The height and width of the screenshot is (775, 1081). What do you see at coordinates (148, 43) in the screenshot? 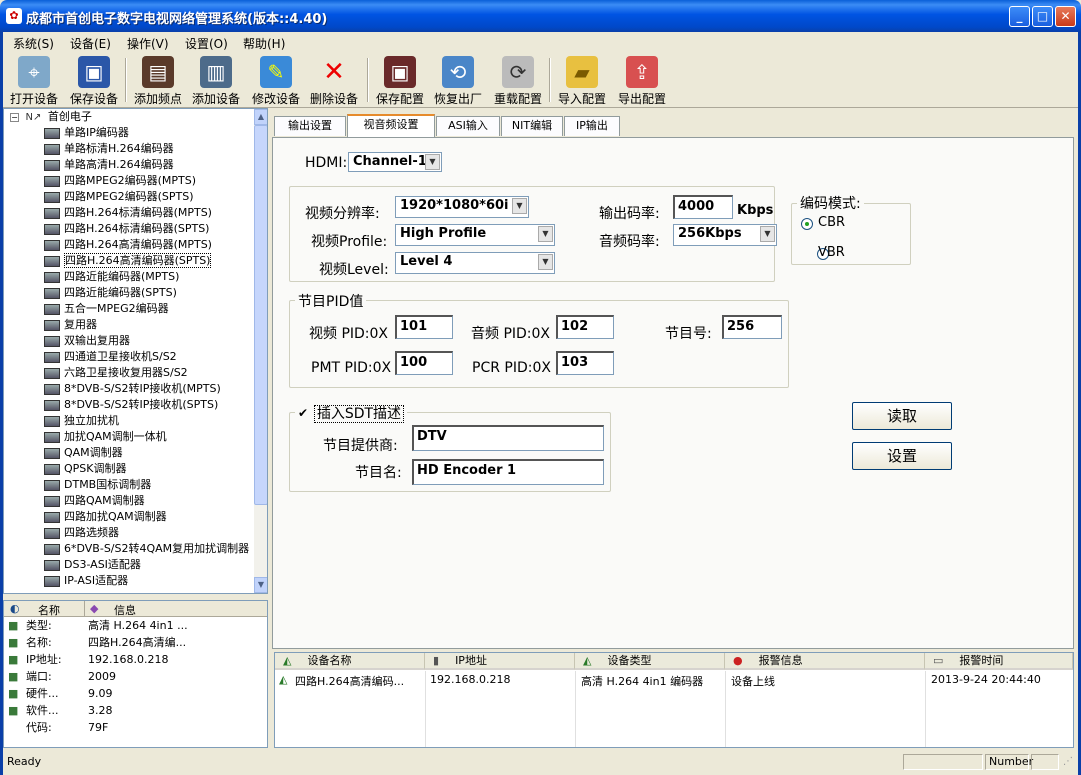
I see `menu-operation: 操作(V)` at bounding box center [148, 43].